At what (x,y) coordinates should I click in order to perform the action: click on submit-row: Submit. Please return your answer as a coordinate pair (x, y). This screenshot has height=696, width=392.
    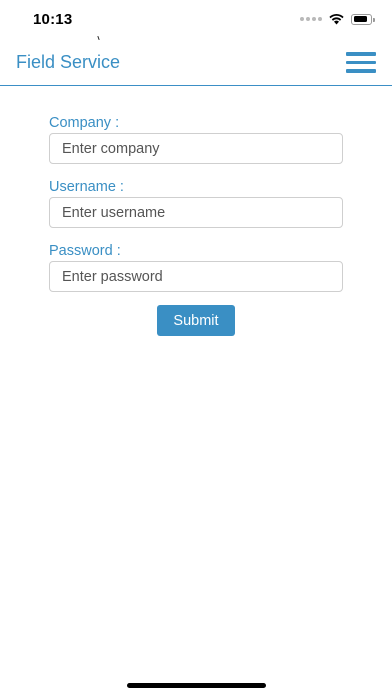
    Looking at the image, I should click on (196, 320).